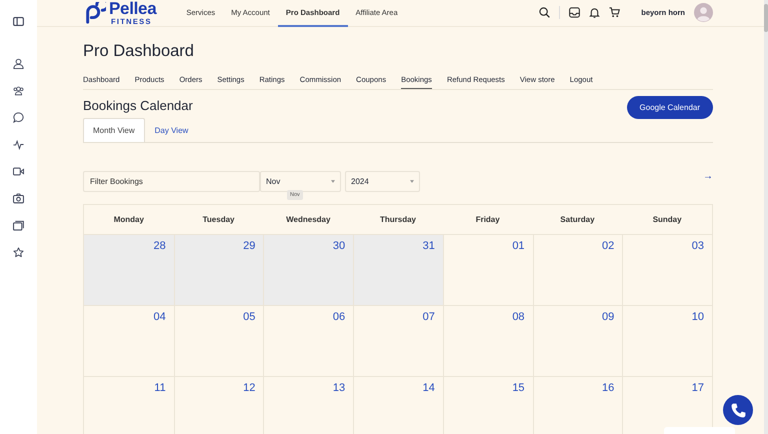 This screenshot has height=434, width=768. What do you see at coordinates (667, 269) in the screenshot?
I see `day-cell: 03` at bounding box center [667, 269].